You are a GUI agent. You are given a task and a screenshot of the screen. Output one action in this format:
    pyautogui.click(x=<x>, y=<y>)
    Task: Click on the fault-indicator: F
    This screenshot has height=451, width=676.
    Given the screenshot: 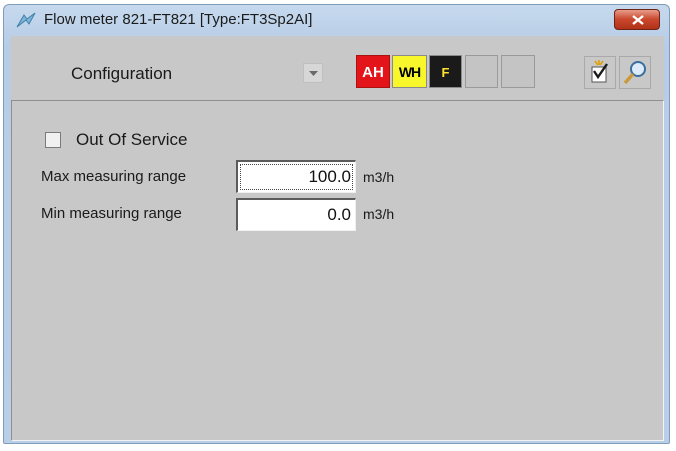 What is the action you would take?
    pyautogui.click(x=445, y=71)
    